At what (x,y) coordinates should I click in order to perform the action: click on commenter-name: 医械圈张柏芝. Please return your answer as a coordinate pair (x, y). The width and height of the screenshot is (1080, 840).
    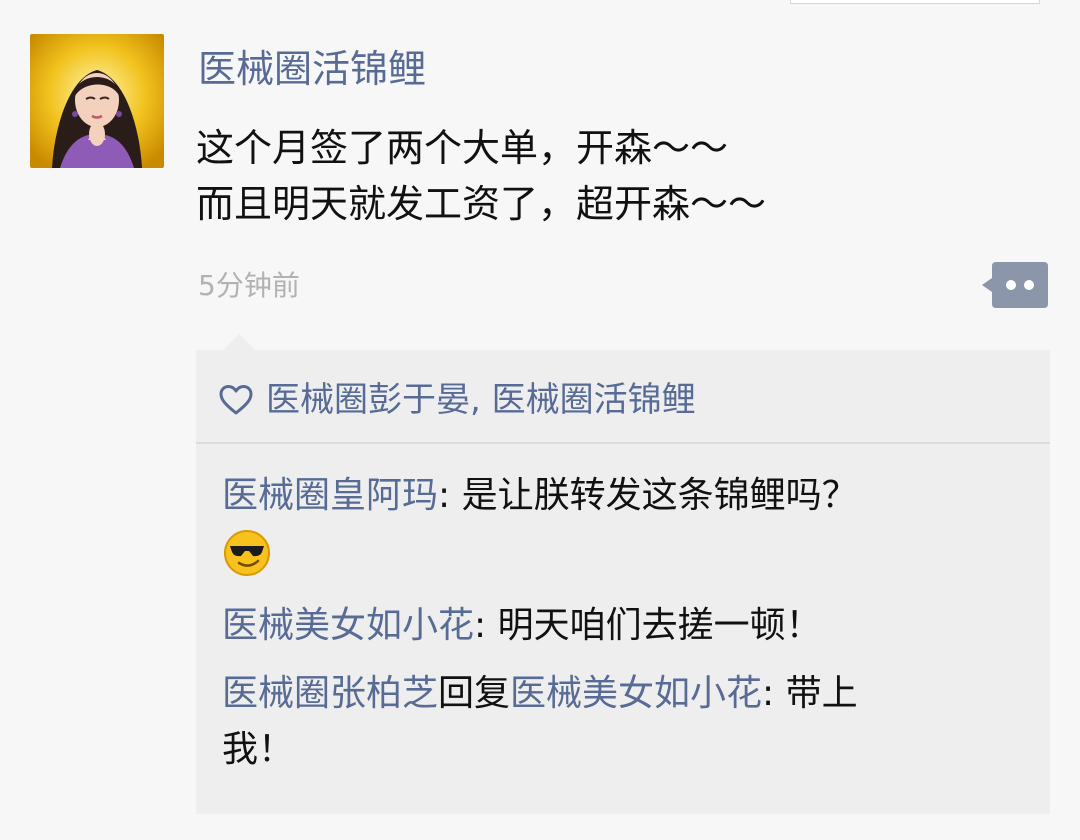
    Looking at the image, I should click on (330, 693).